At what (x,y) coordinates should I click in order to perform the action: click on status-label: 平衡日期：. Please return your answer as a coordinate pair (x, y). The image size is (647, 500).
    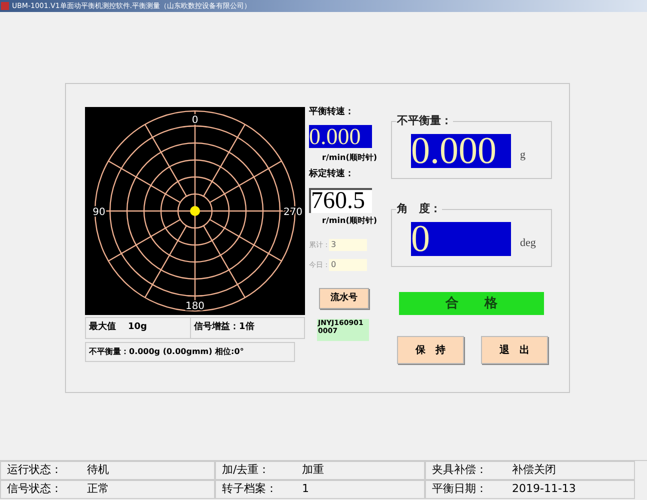
    Looking at the image, I should click on (460, 489).